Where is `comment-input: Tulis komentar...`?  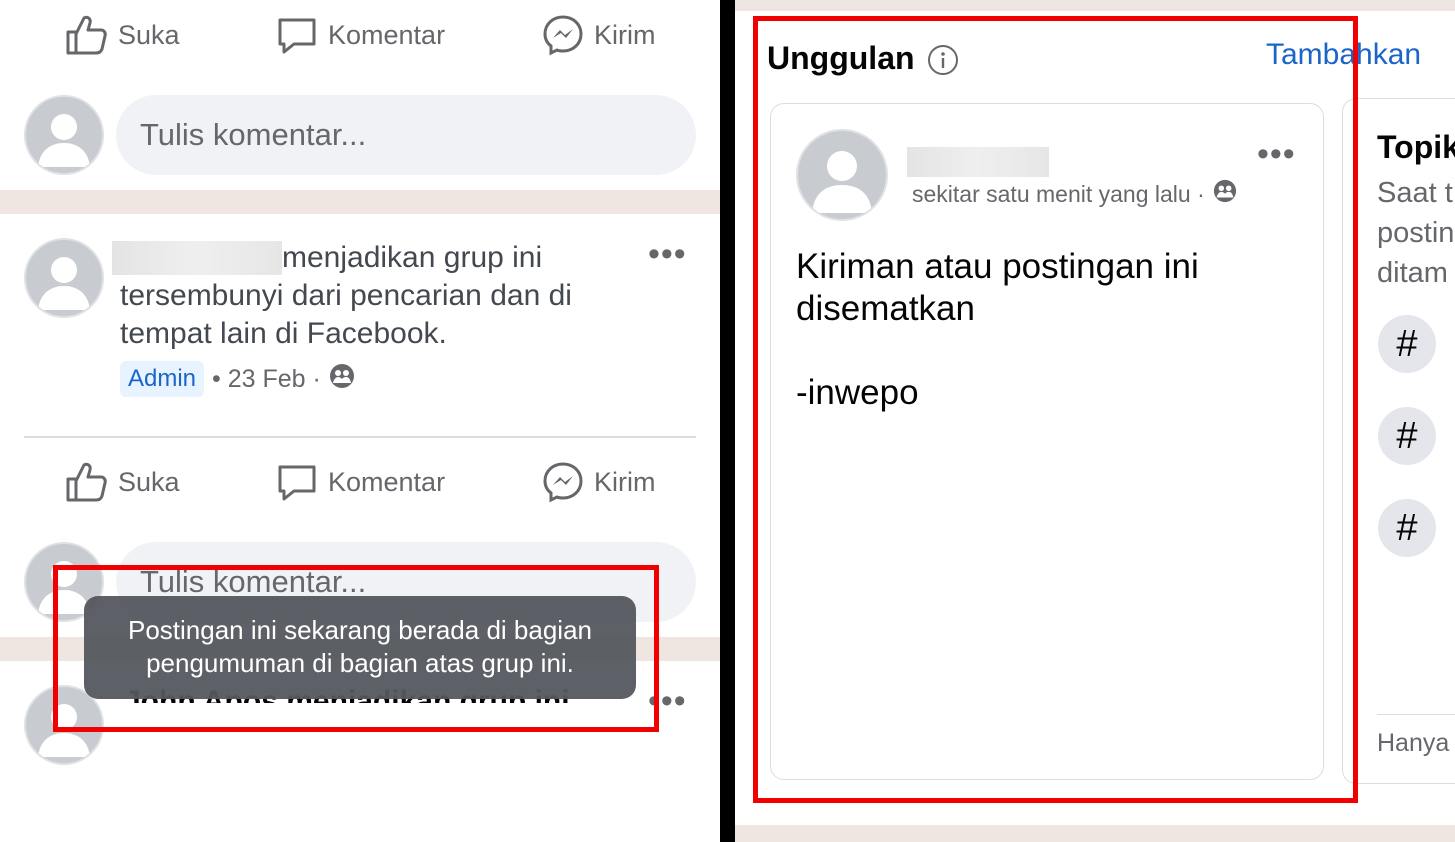 comment-input: Tulis komentar... is located at coordinates (406, 135).